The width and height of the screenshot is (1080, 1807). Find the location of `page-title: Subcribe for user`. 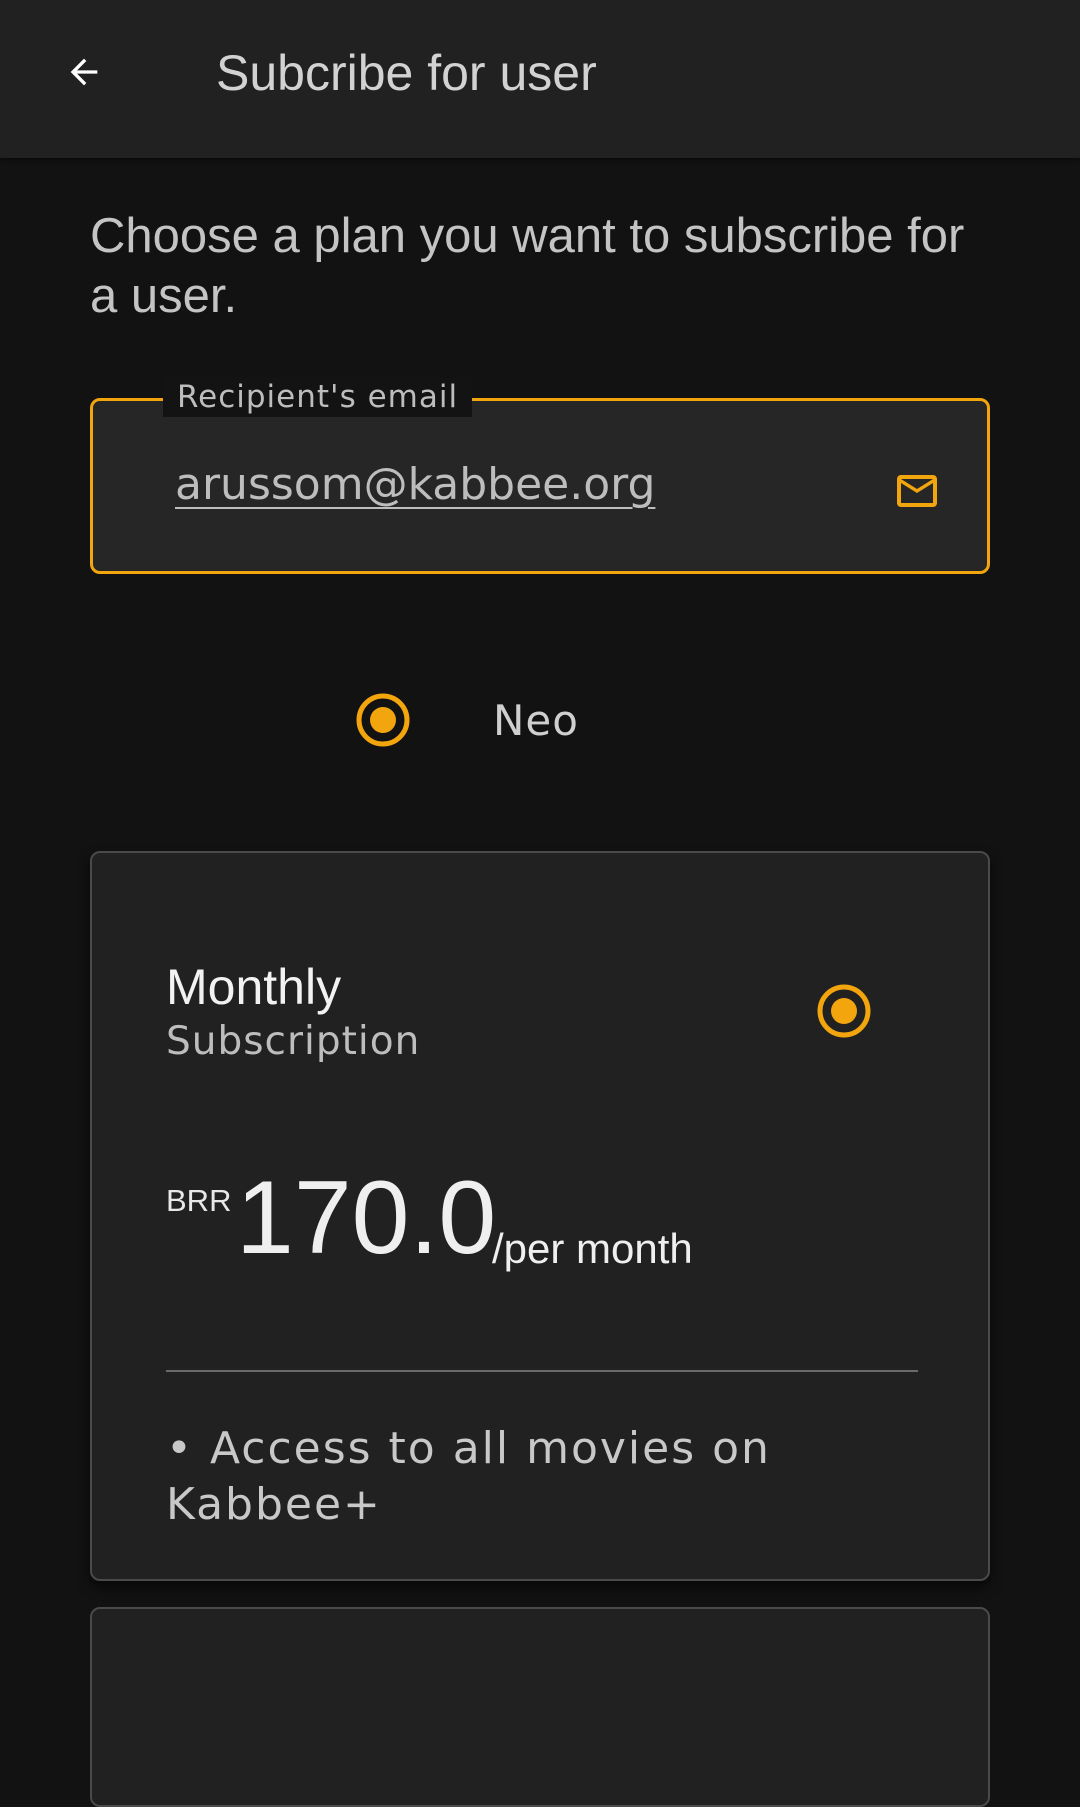

page-title: Subcribe for user is located at coordinates (406, 73).